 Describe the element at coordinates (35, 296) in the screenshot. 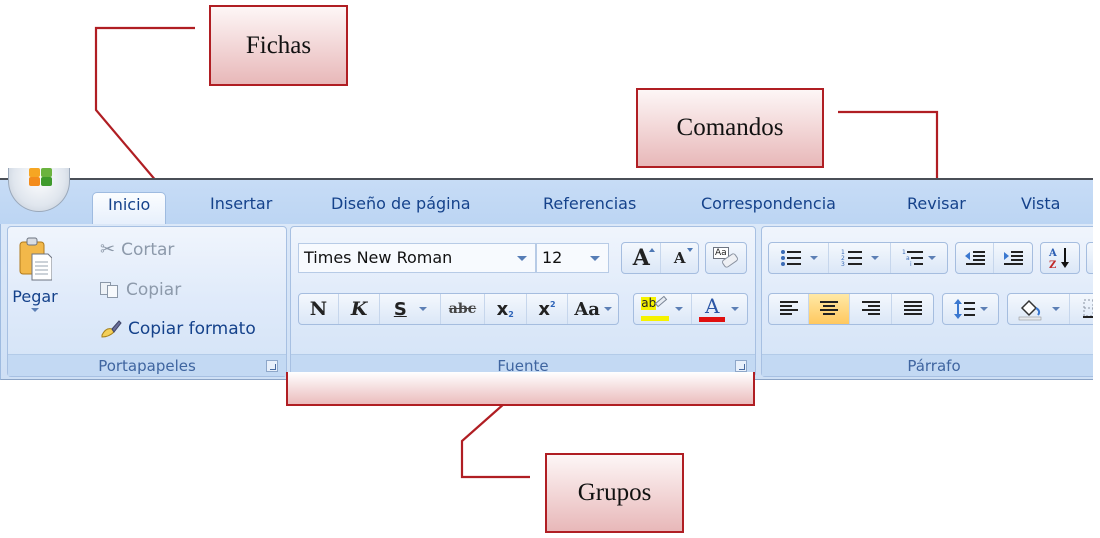

I see `paste-label: Pegar` at that location.